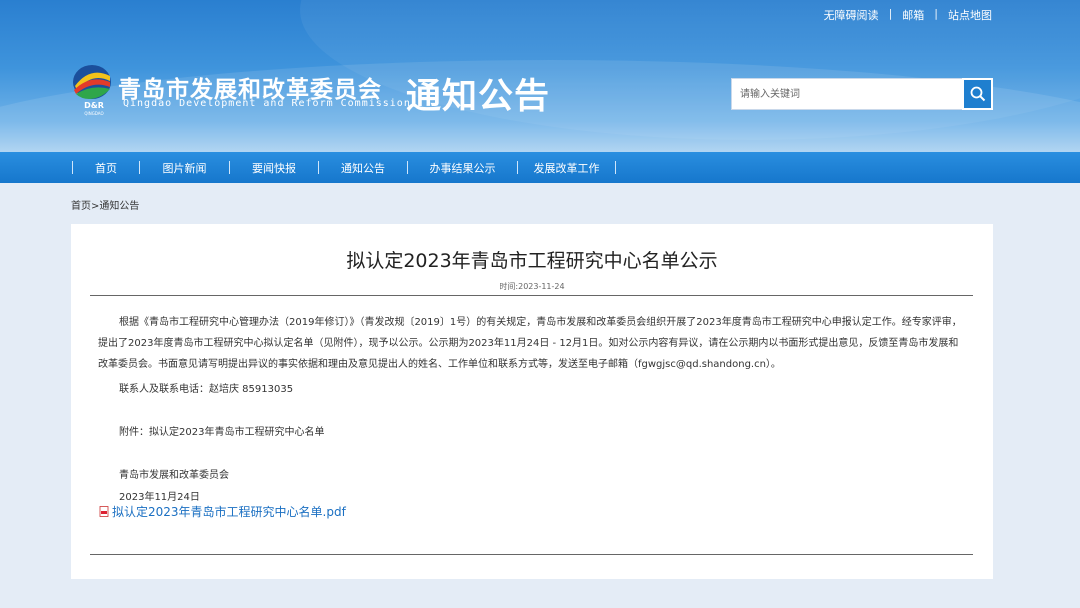 The width and height of the screenshot is (1080, 608). Describe the element at coordinates (206, 389) in the screenshot. I see `contact-line: 联系人及联系电话：赵培庆 85913035` at that location.